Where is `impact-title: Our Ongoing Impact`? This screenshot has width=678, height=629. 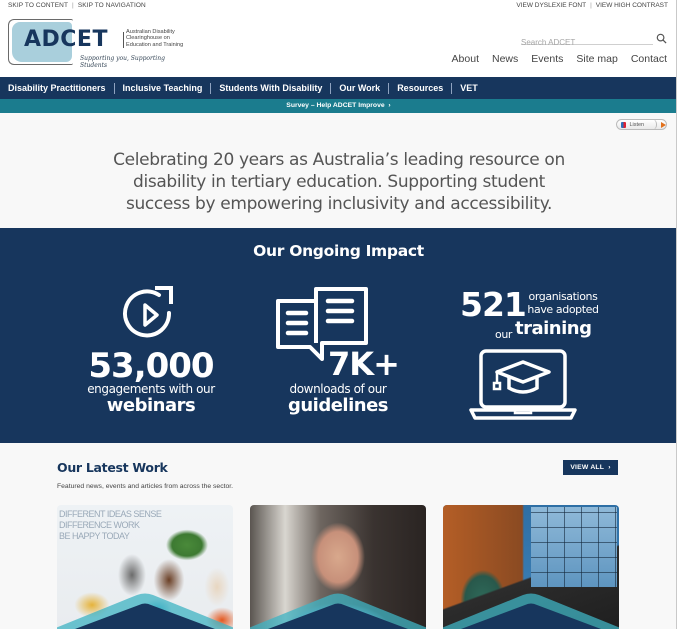 impact-title: Our Ongoing Impact is located at coordinates (338, 251).